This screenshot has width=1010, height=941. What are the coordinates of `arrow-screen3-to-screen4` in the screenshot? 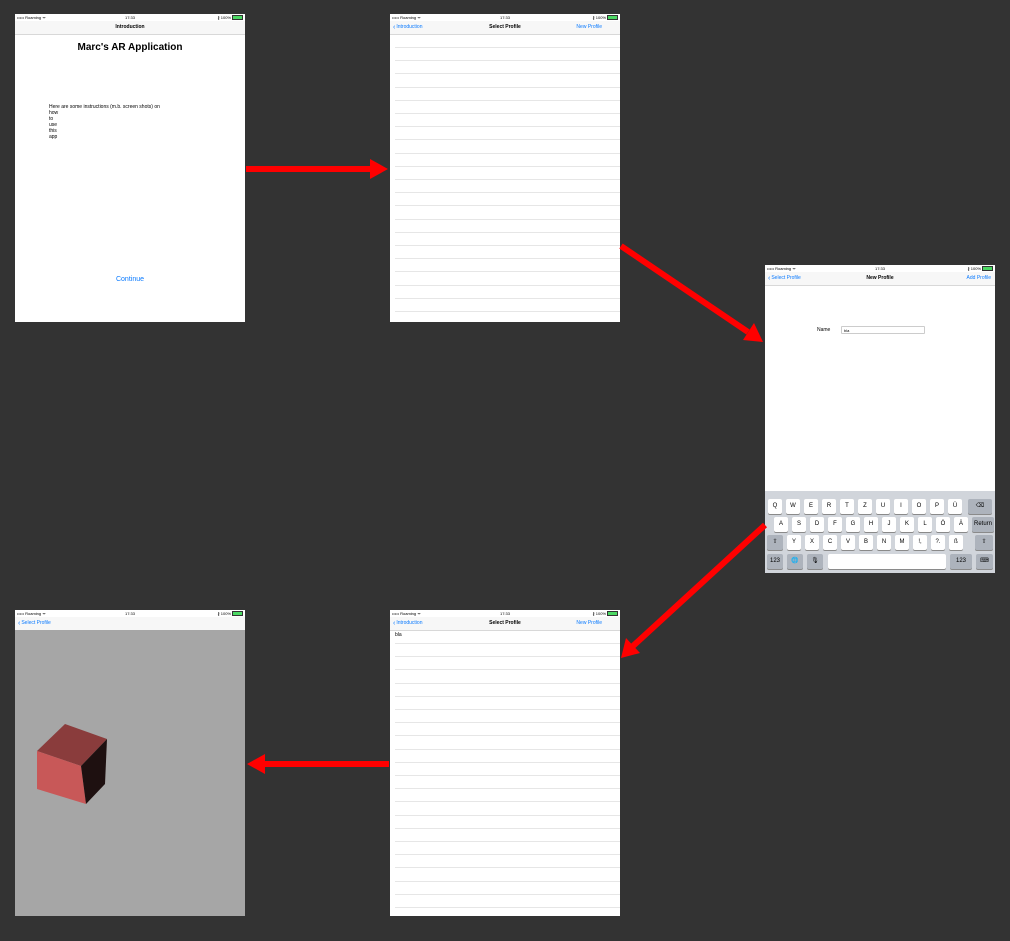 It's located at (694, 590).